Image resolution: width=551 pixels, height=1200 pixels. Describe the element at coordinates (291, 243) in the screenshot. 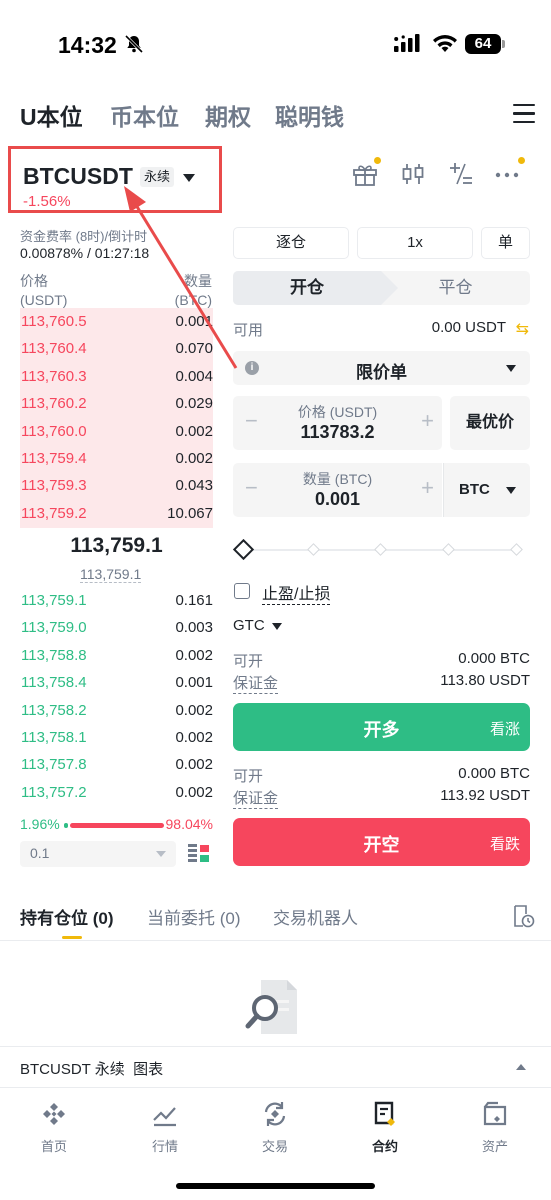

I see `margin-mode-button: 逐仓` at that location.